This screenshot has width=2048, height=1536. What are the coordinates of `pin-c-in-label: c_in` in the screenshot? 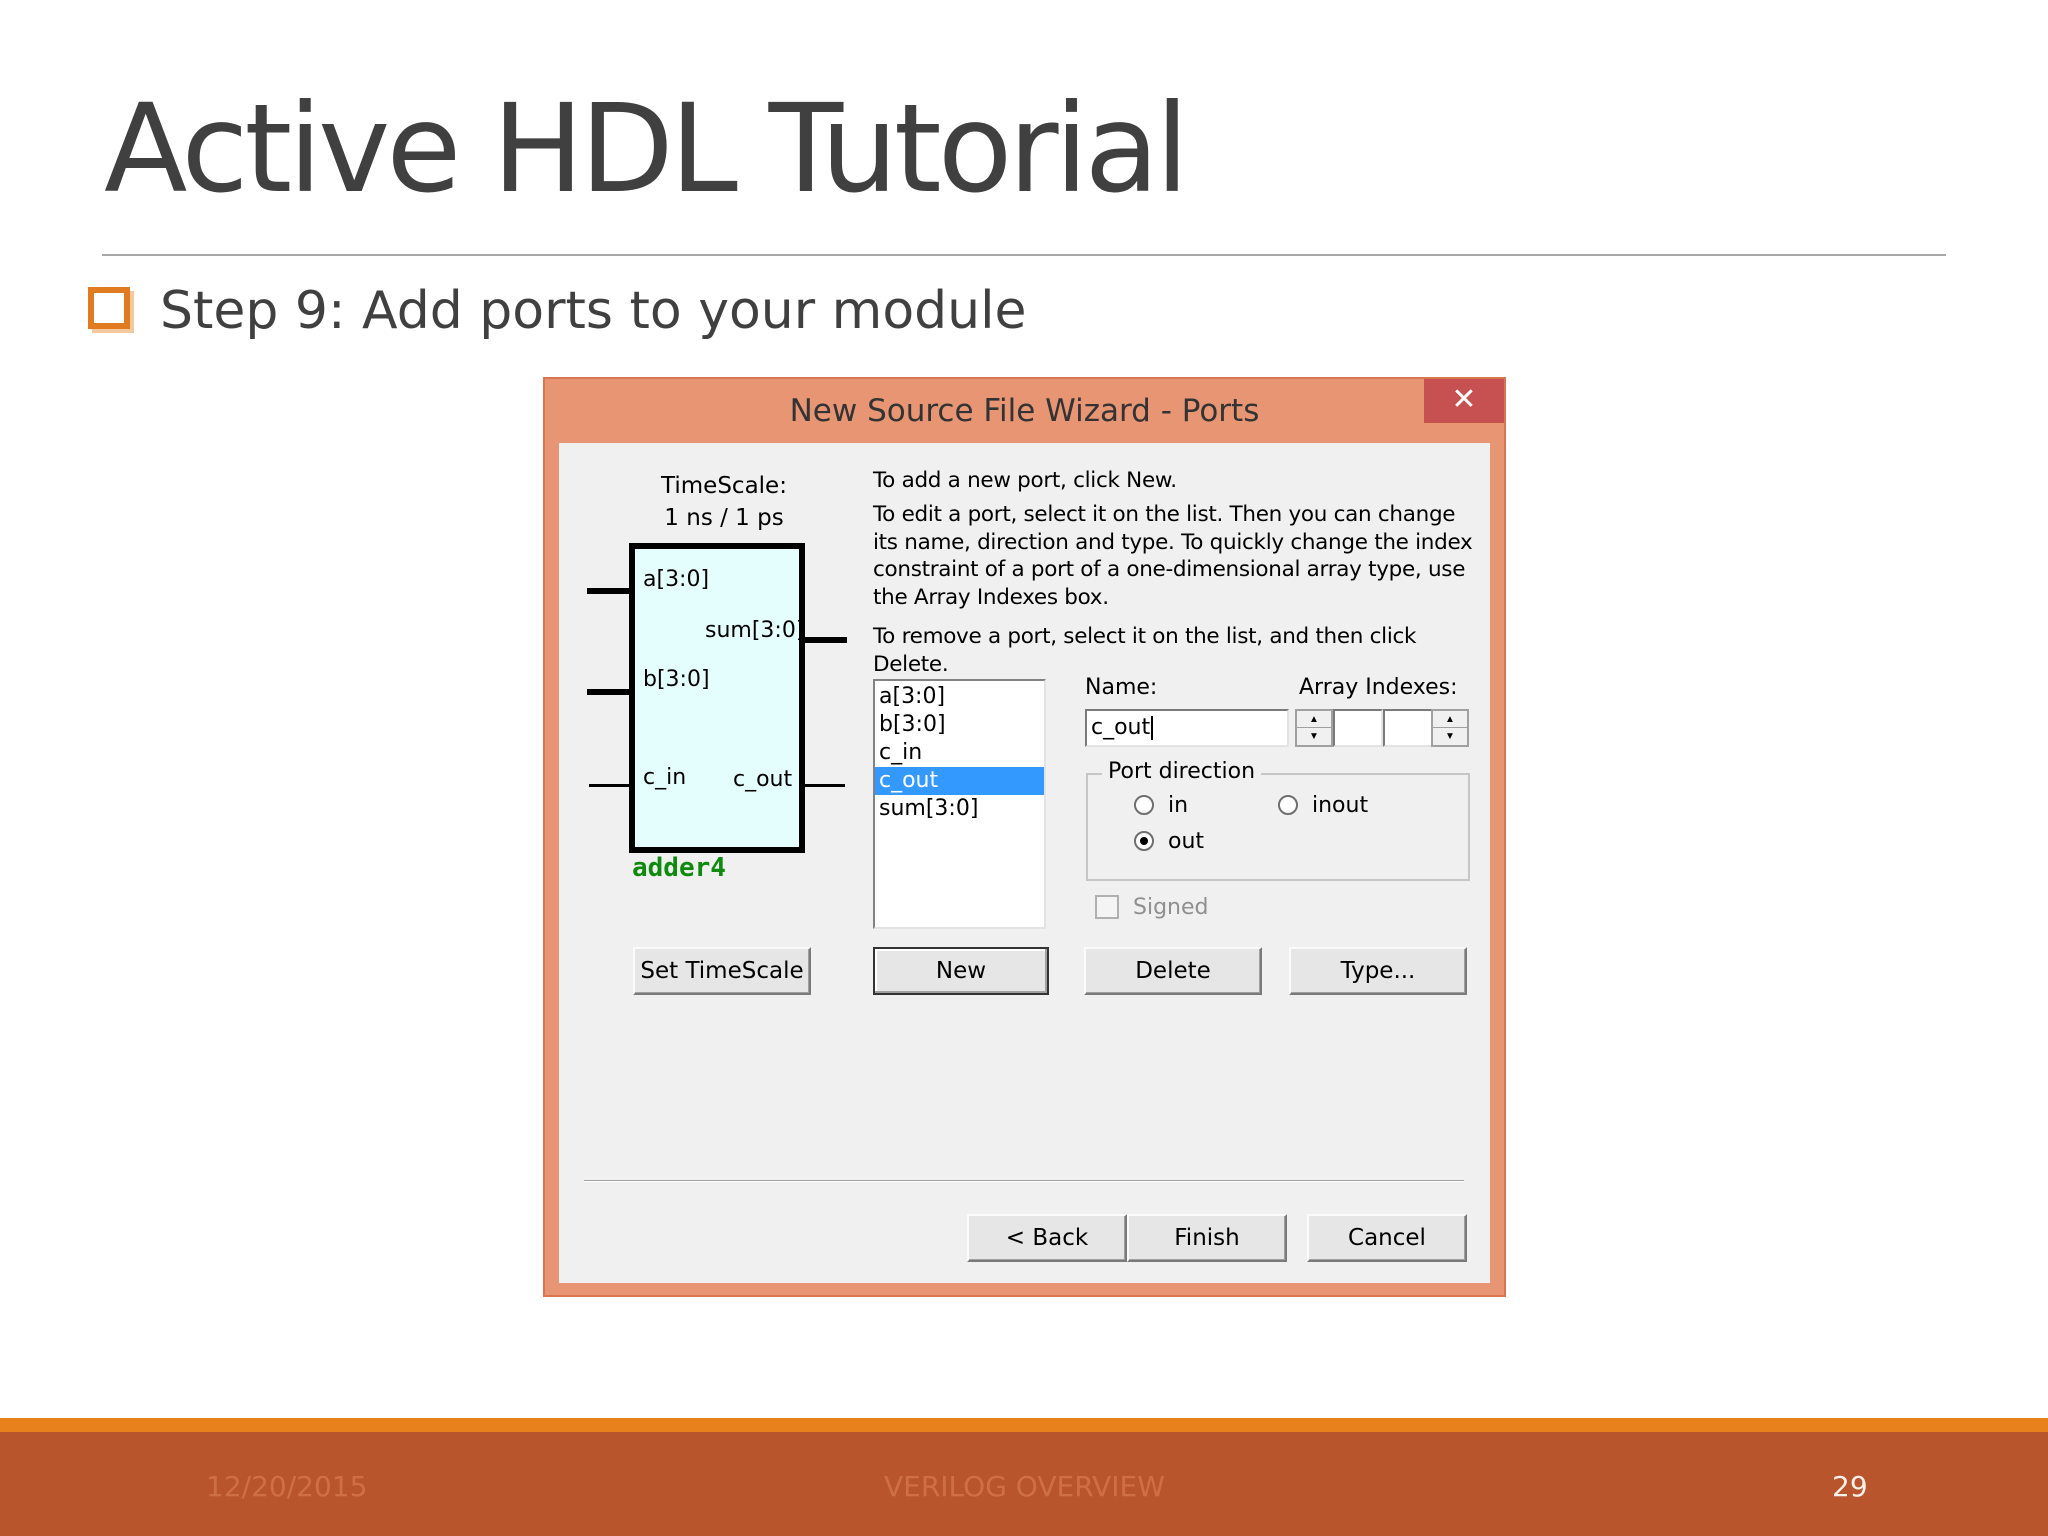 It's located at (665, 777).